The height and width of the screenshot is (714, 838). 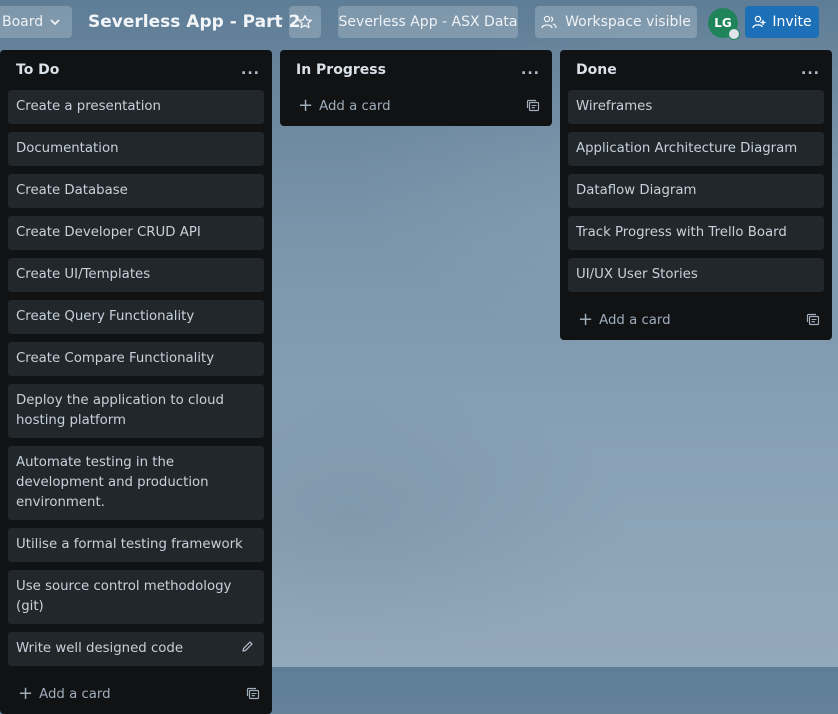 What do you see at coordinates (88, 106) in the screenshot?
I see `card-title: Create a presentation` at bounding box center [88, 106].